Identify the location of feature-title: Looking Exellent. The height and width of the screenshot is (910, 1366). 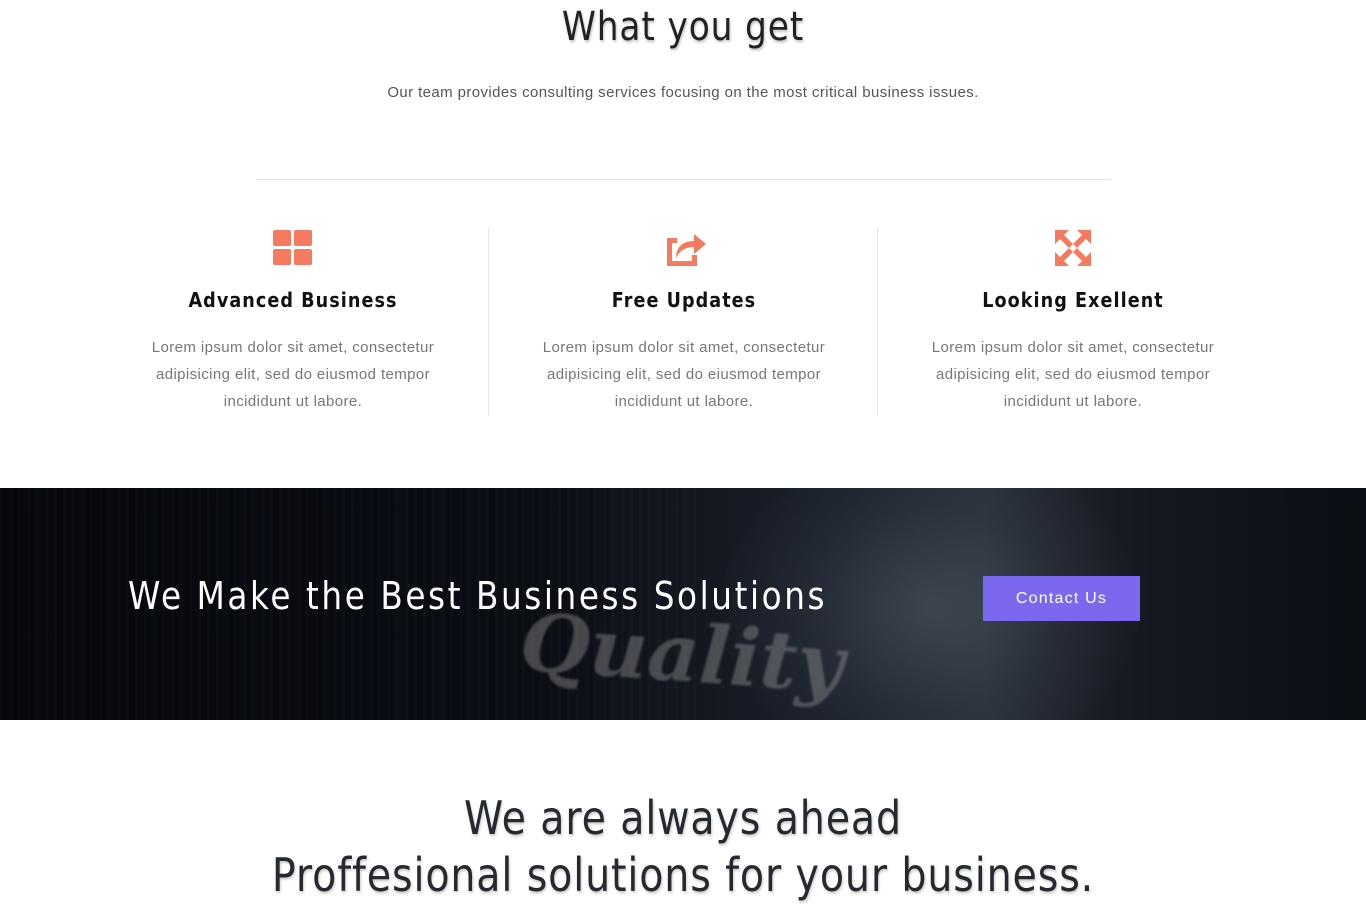
(1073, 300).